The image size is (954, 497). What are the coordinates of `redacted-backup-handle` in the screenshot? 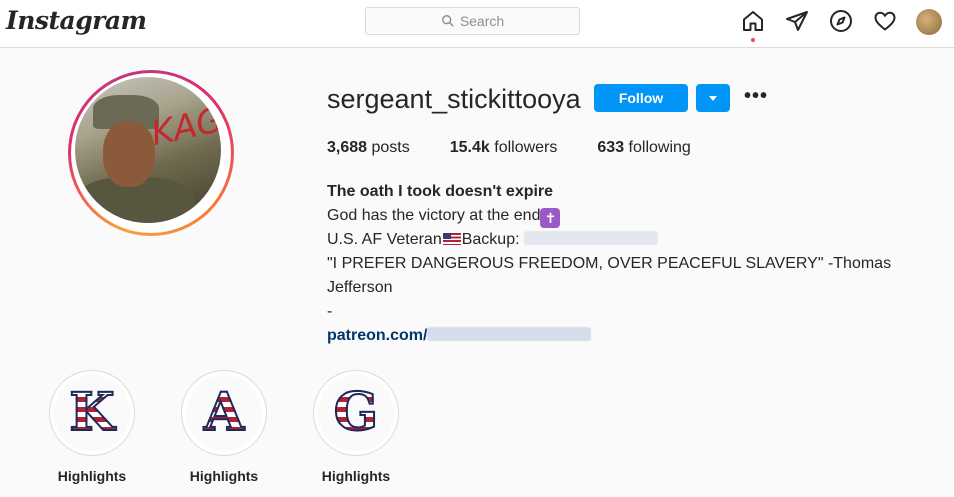 It's located at (591, 238).